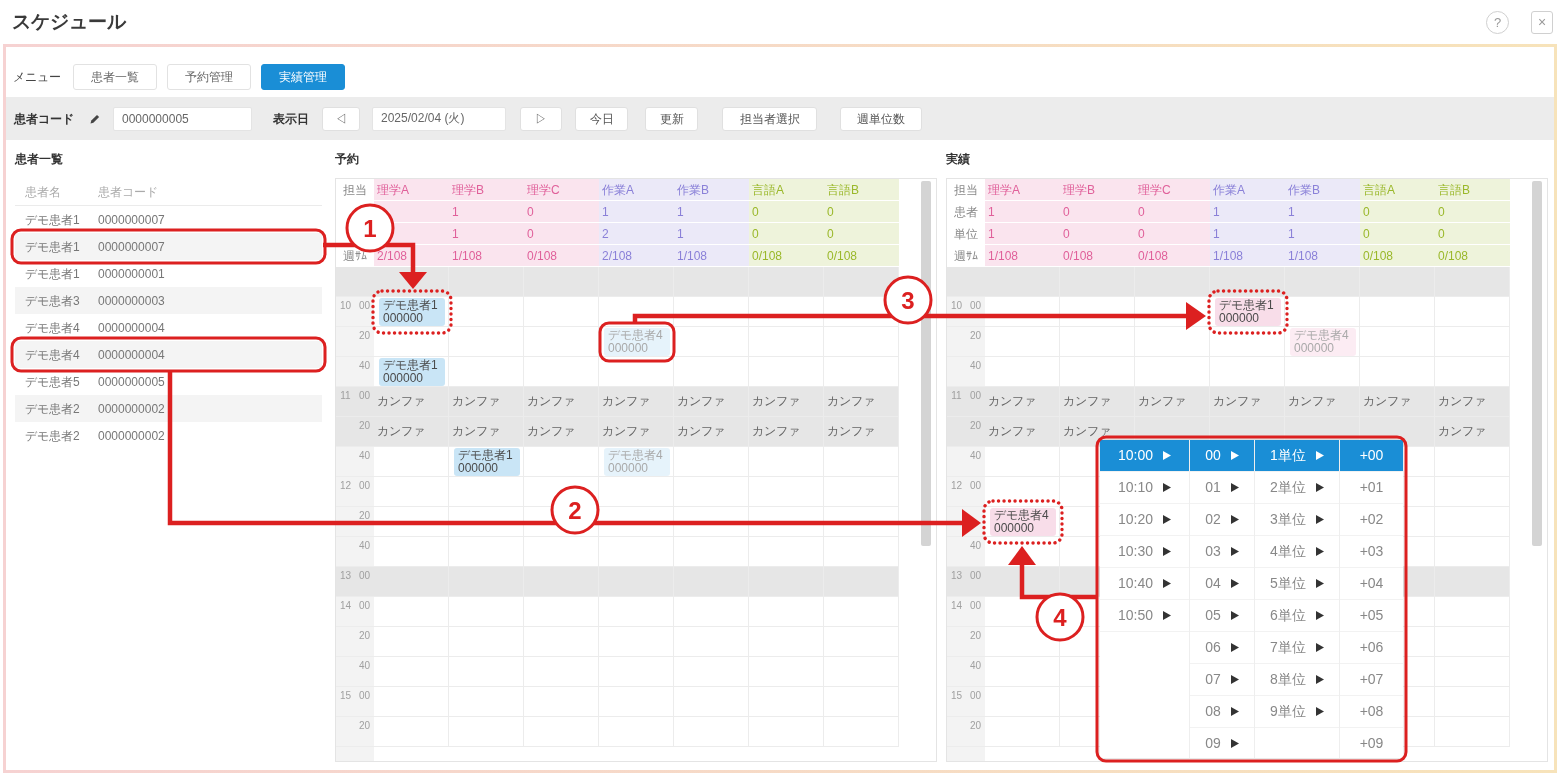 This screenshot has width=1560, height=776. Describe the element at coordinates (1222, 616) in the screenshot. I see `menu-option: 05` at that location.